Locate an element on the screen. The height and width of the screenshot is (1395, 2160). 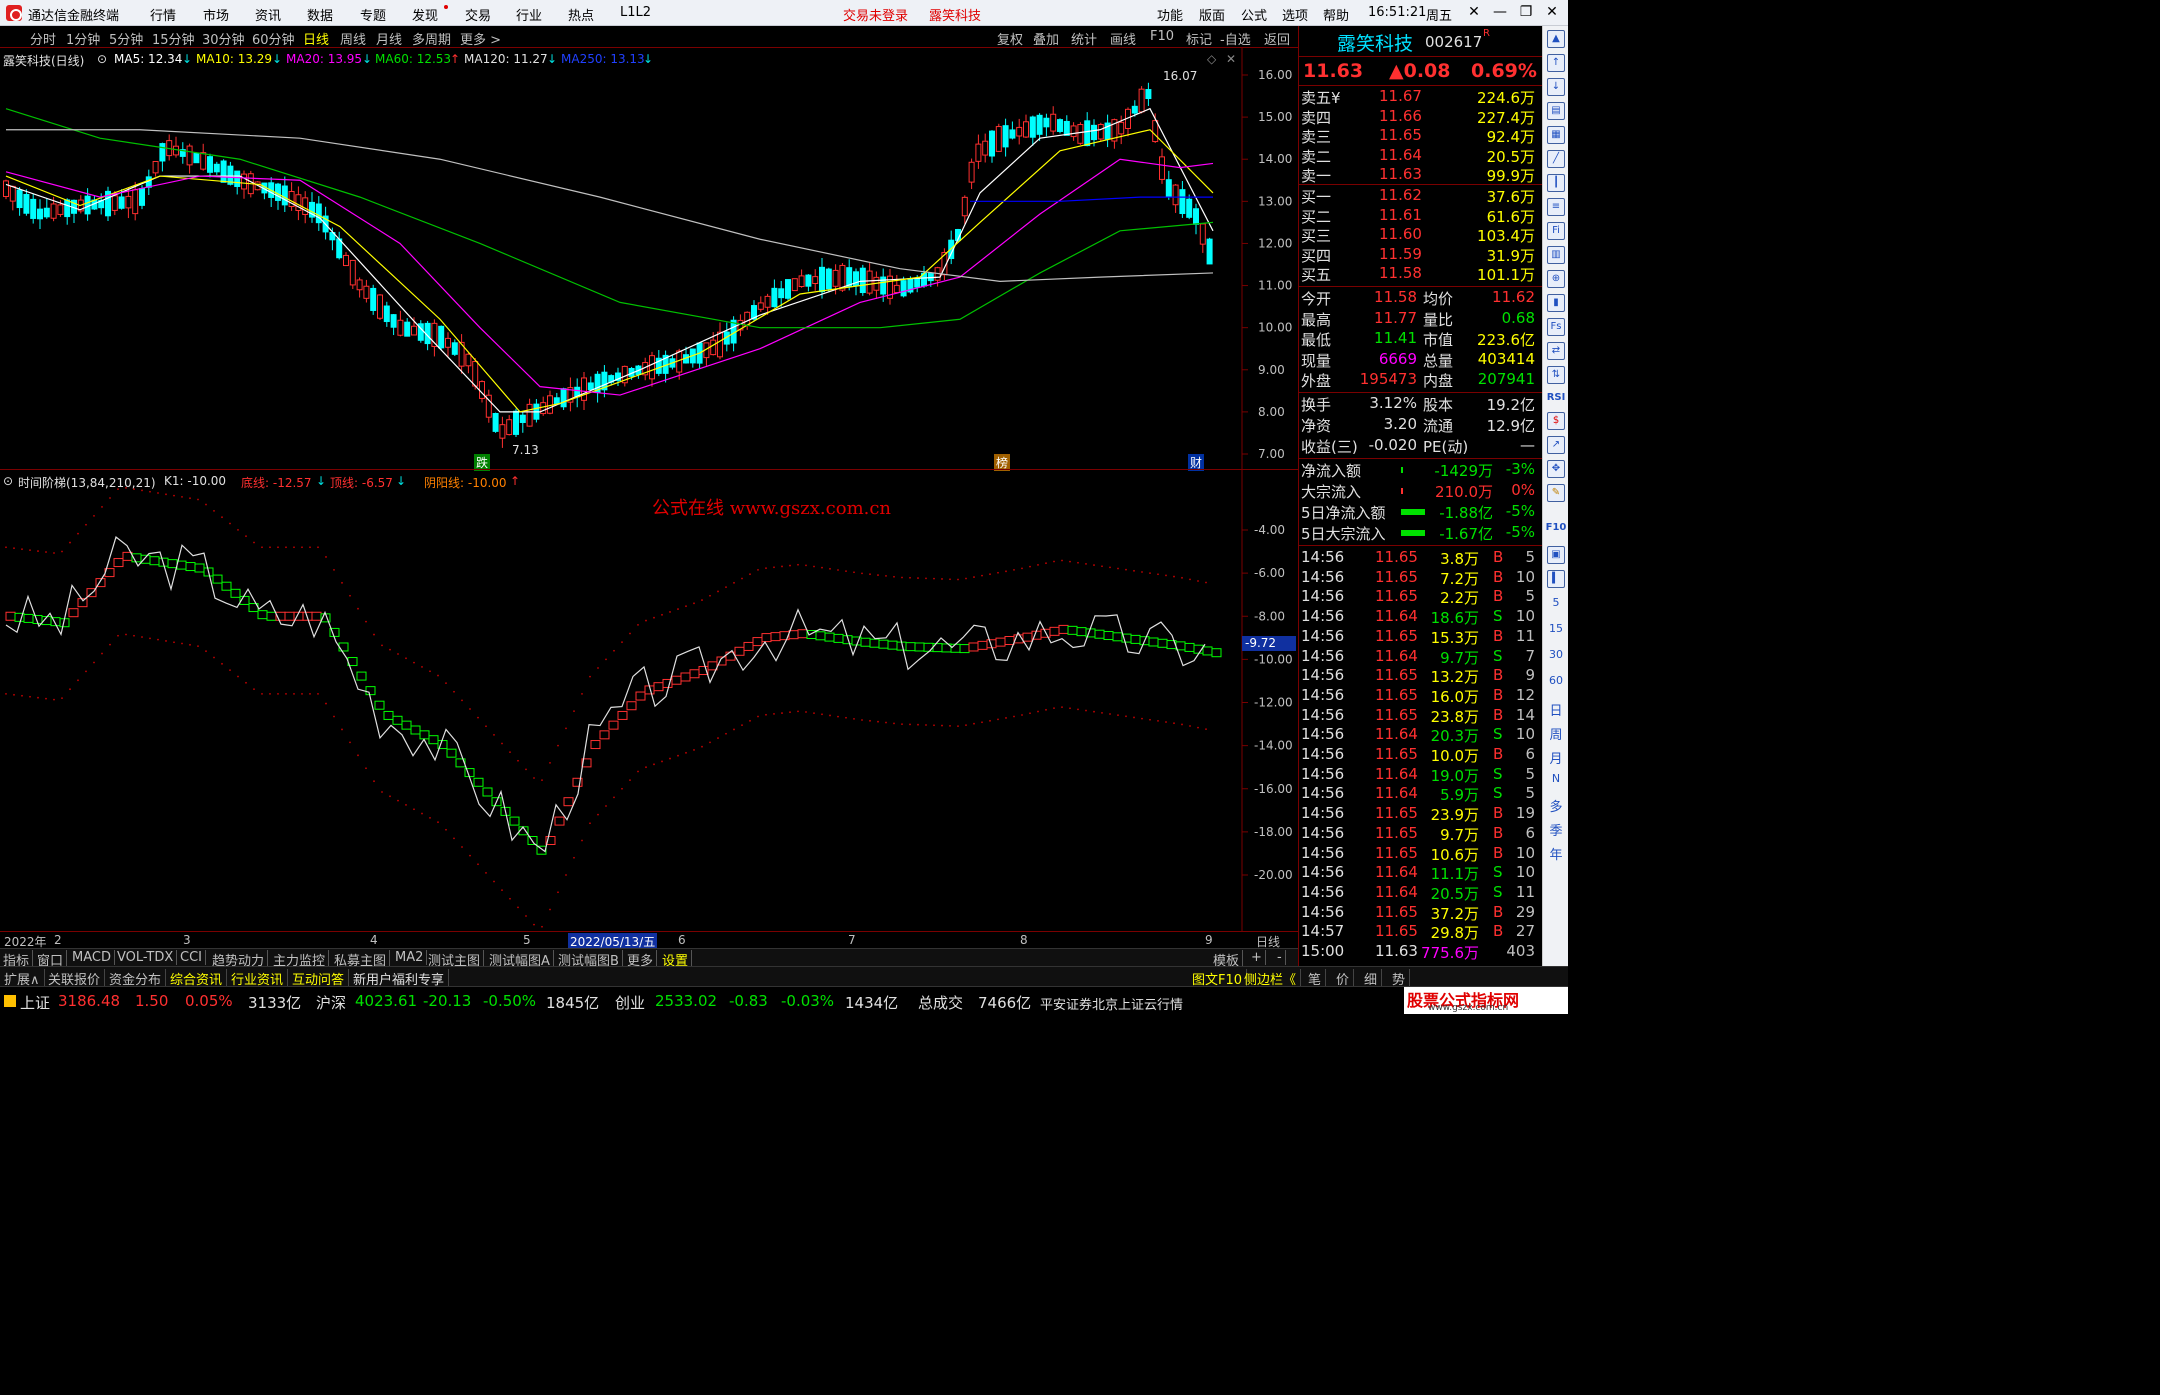
menu-news: 资讯 is located at coordinates (268, 14).